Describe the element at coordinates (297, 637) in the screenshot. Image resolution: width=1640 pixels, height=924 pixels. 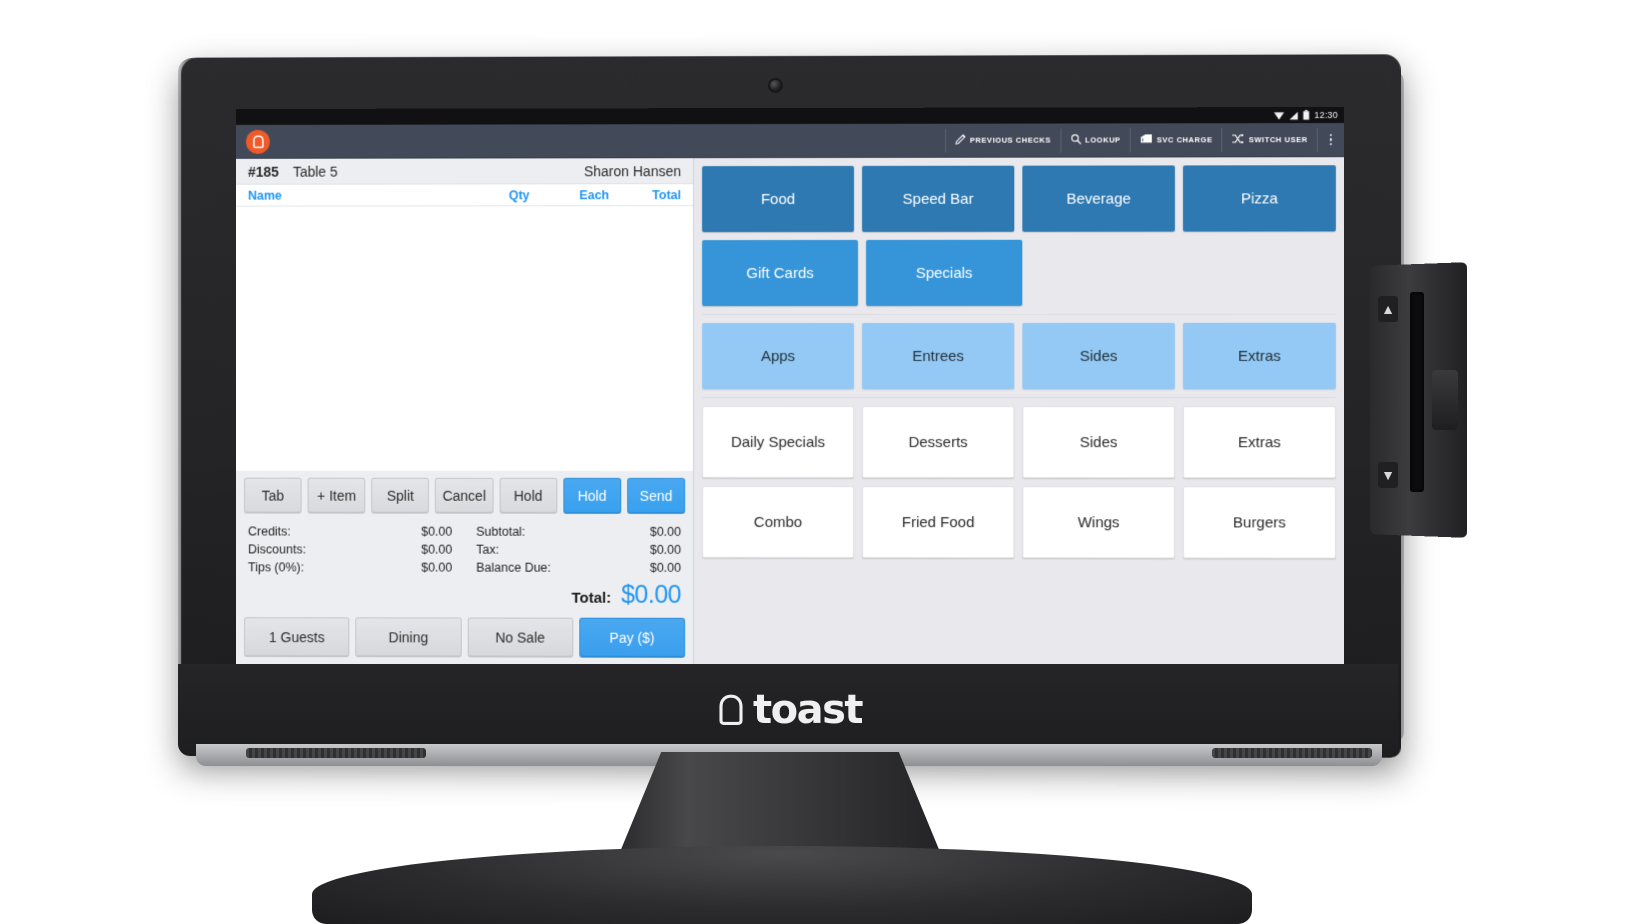
I see `guests-button: 1 Guests` at that location.